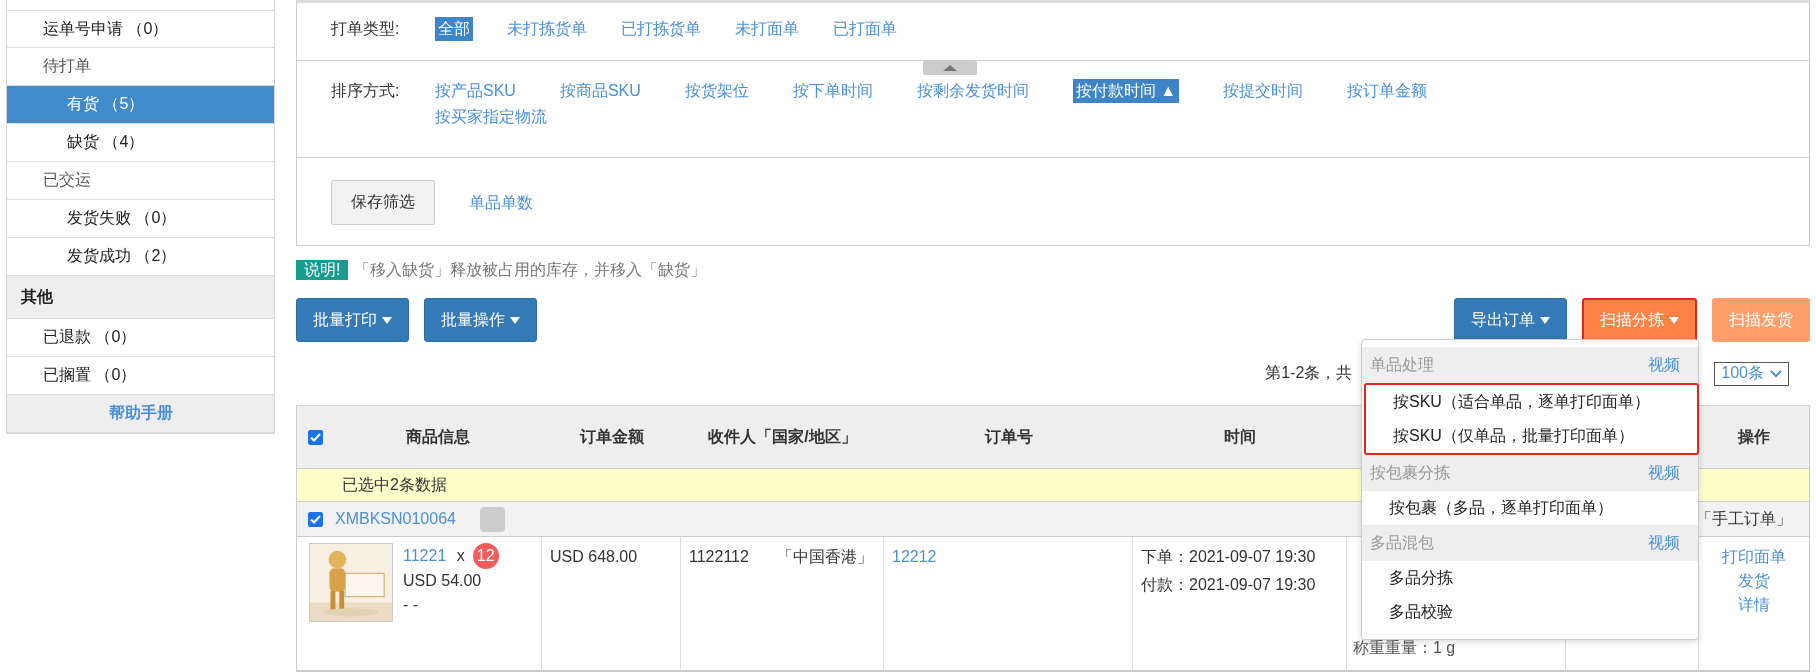  Describe the element at coordinates (395, 519) in the screenshot. I see `order-id-link: XMBKSN010064` at that location.